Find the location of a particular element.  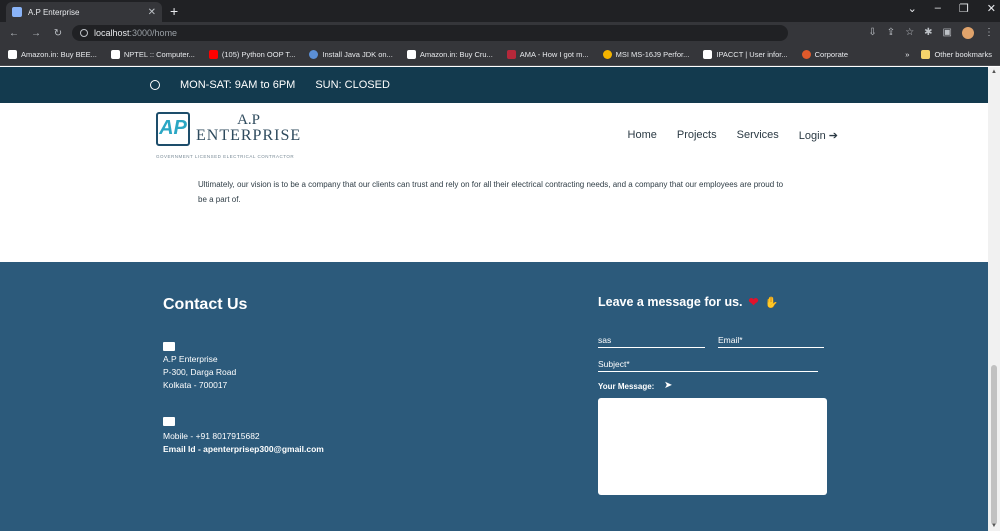

youtube-icon is located at coordinates (213, 54).